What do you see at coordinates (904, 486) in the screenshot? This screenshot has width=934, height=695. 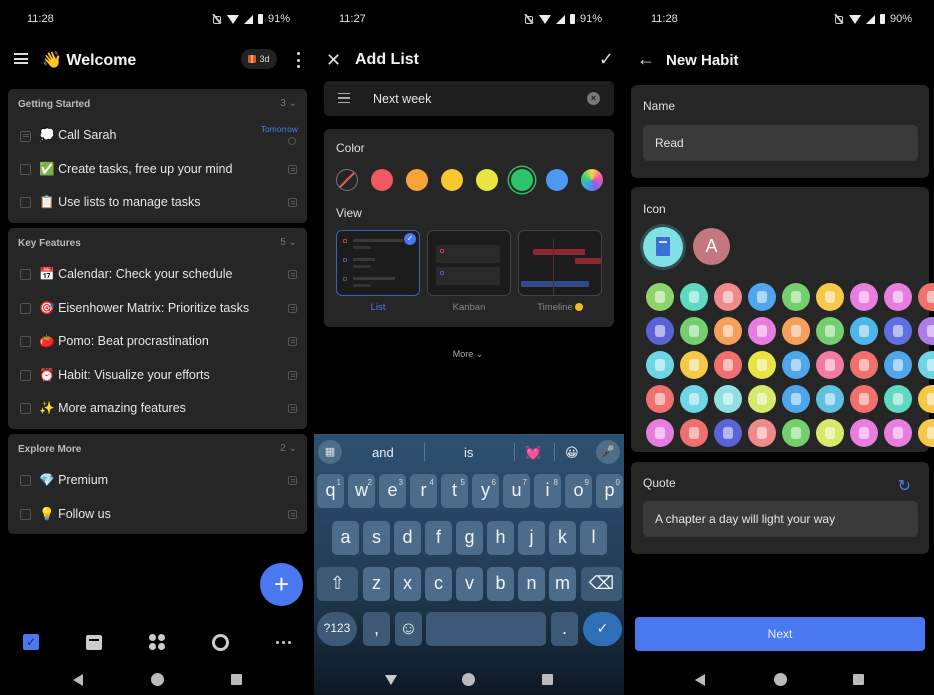 I see `refresh-icon: ↻` at bounding box center [904, 486].